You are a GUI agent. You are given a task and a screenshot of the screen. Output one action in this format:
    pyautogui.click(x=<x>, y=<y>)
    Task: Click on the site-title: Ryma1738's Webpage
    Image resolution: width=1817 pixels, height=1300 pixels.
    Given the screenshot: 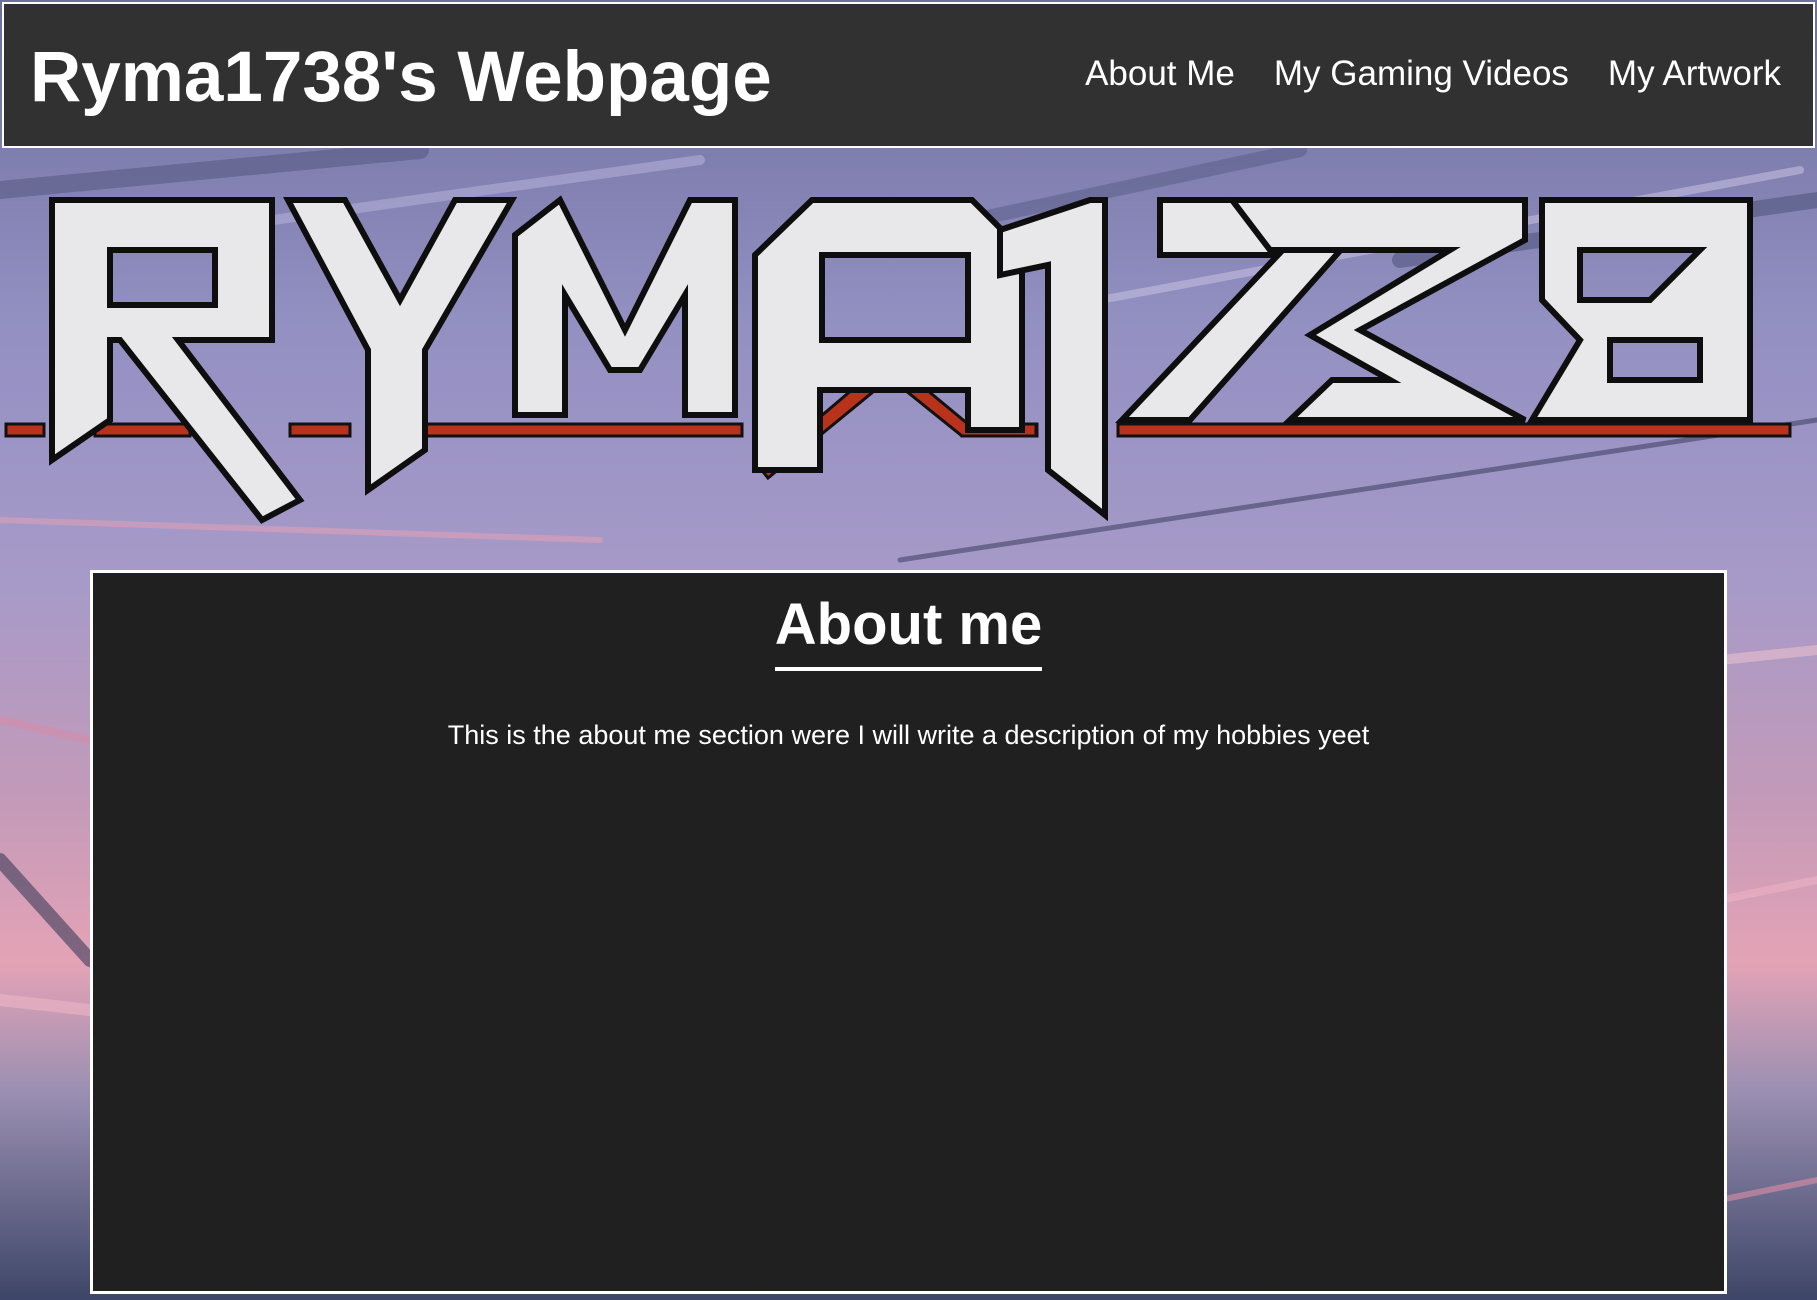 What is the action you would take?
    pyautogui.click(x=401, y=77)
    